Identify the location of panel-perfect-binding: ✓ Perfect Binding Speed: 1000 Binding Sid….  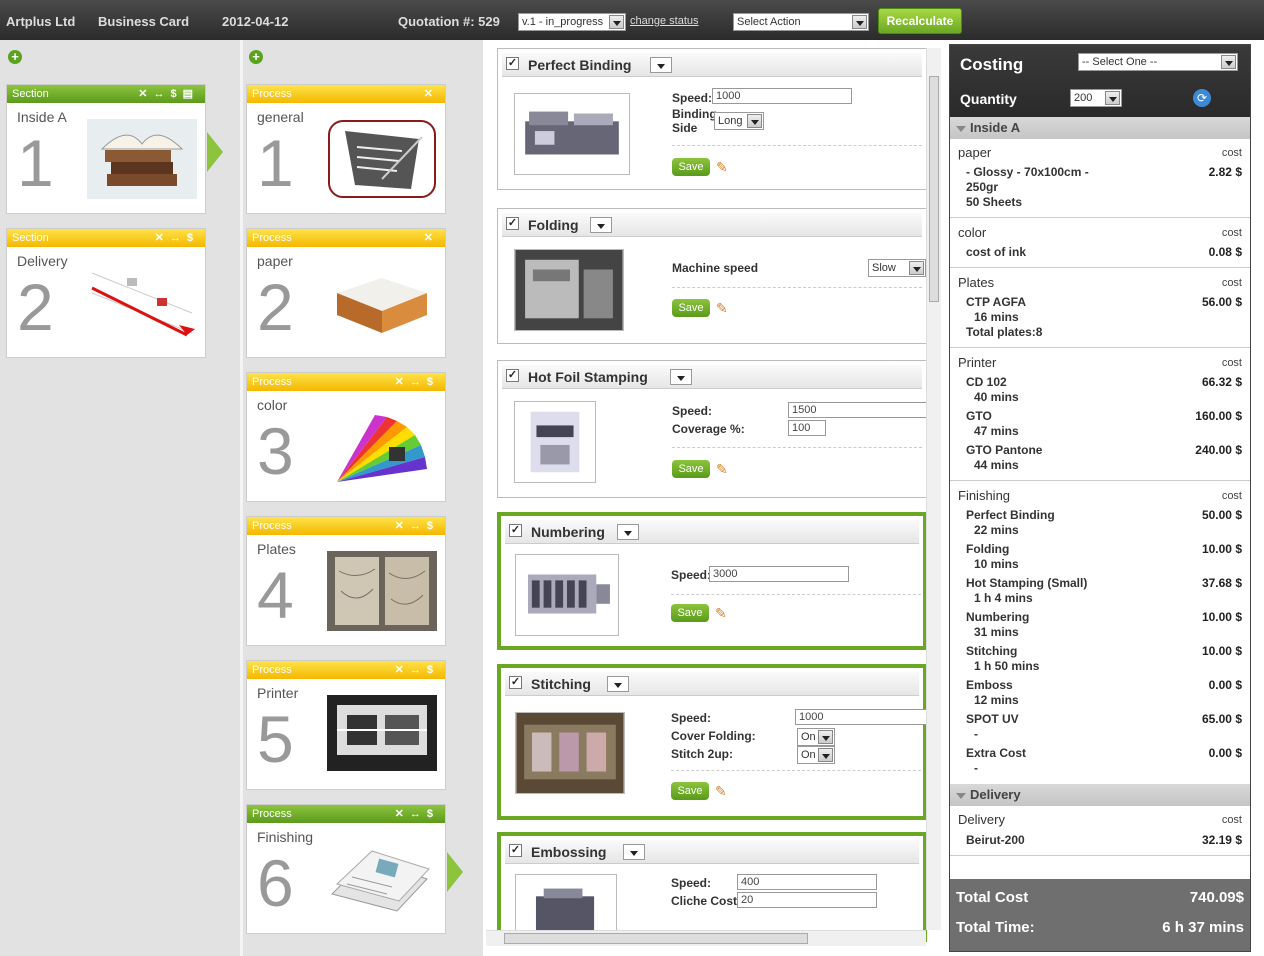
(712, 119).